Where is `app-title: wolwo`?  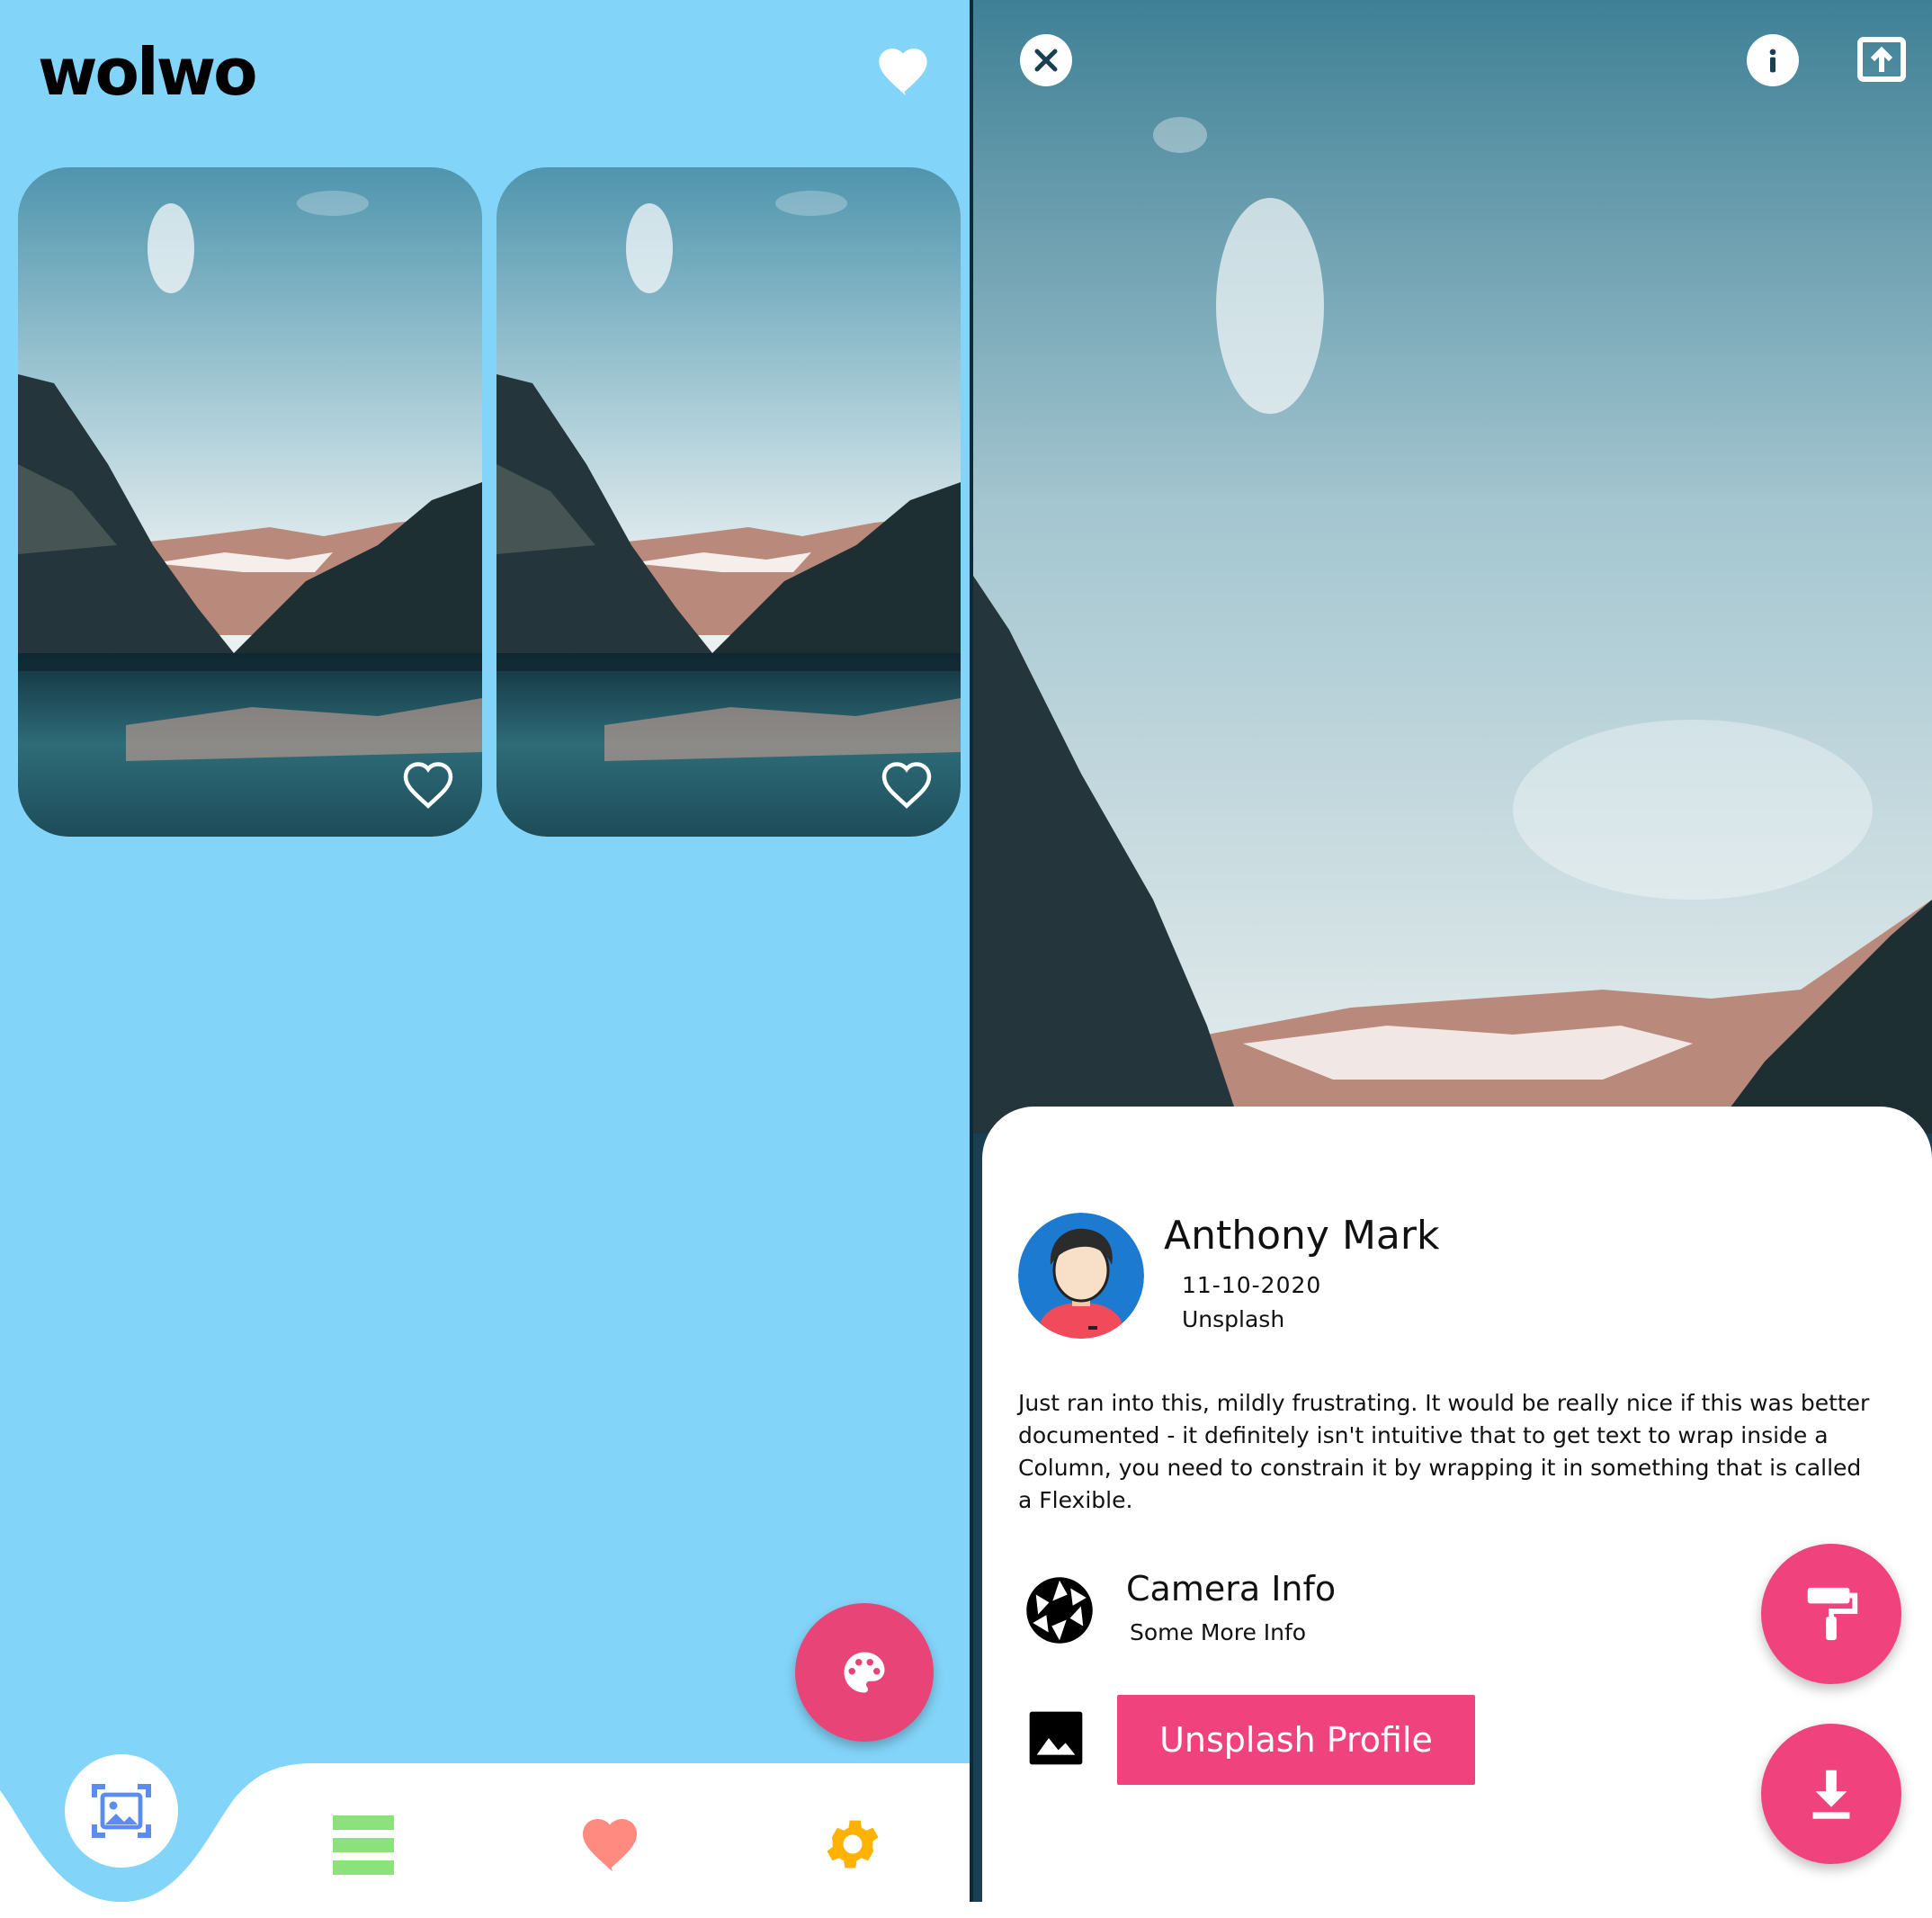
app-title: wolwo is located at coordinates (148, 72).